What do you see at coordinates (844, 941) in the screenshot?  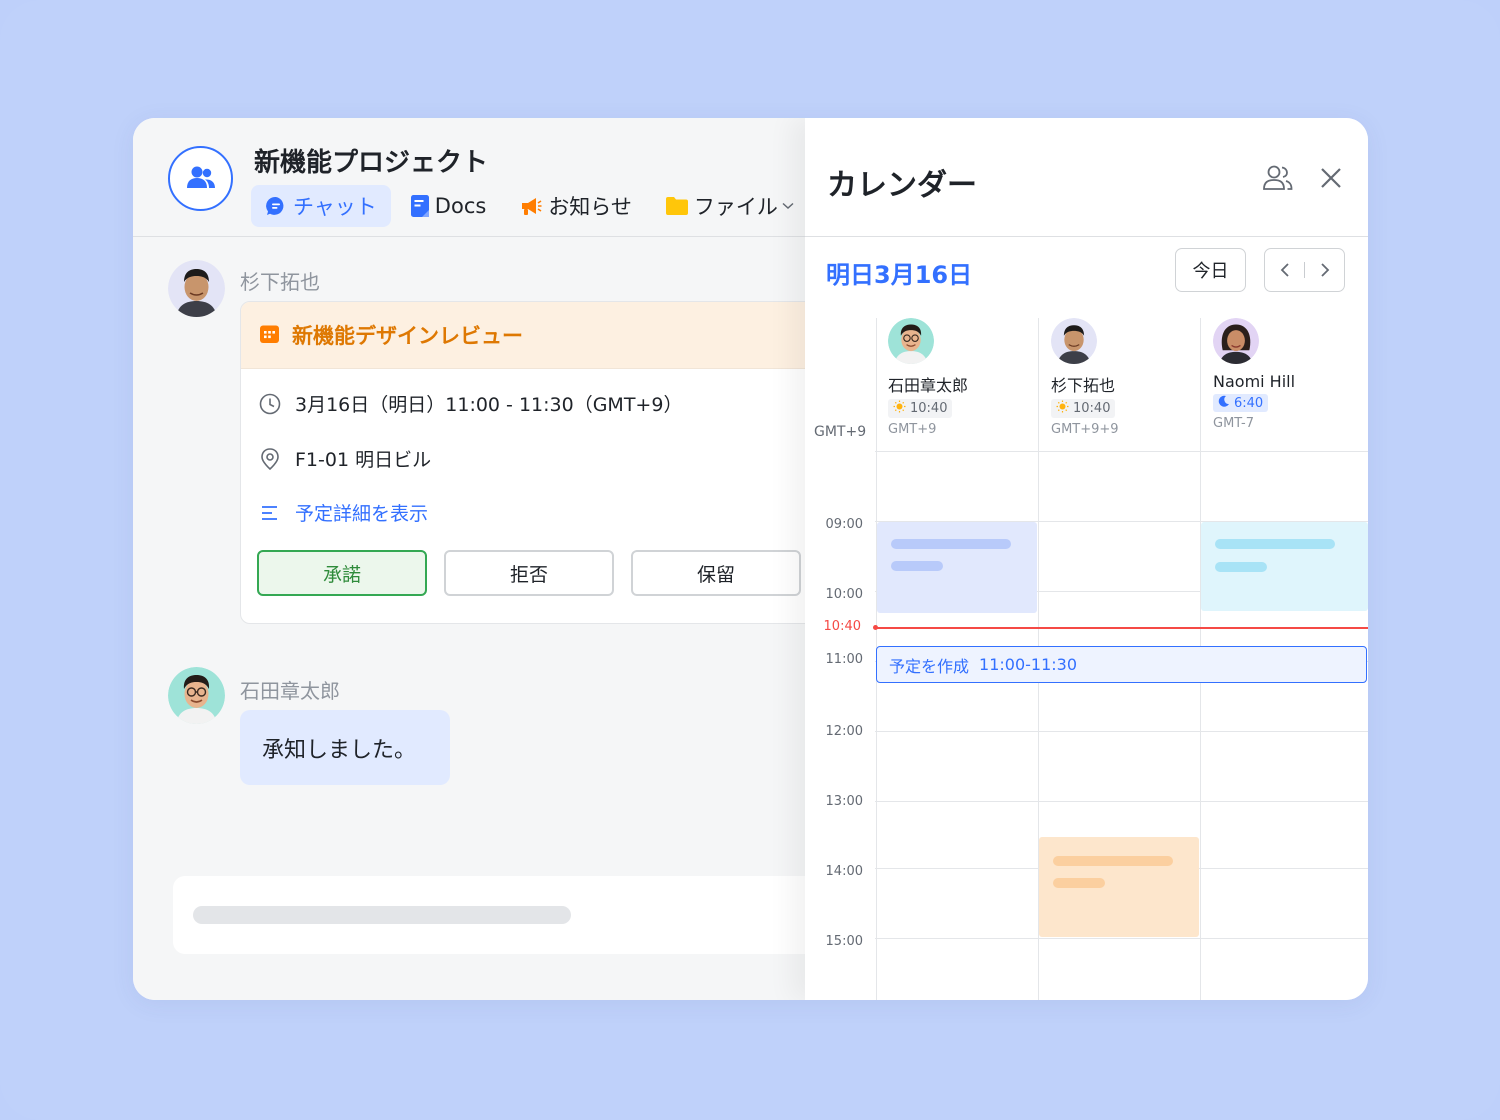 I see `hour-label: 15:00` at bounding box center [844, 941].